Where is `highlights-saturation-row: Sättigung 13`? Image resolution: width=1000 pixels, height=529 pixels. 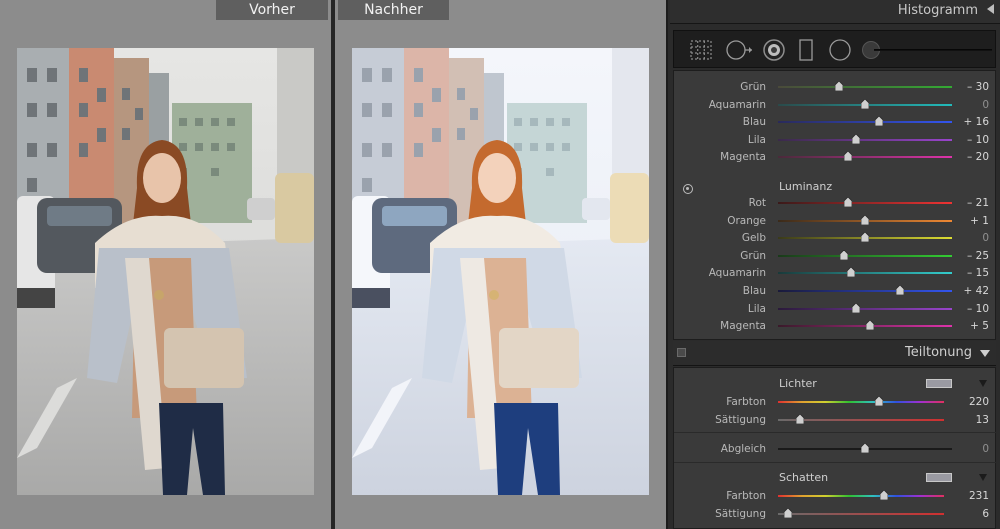
highlights-saturation-row: Sättigung 13 is located at coordinates (835, 420).